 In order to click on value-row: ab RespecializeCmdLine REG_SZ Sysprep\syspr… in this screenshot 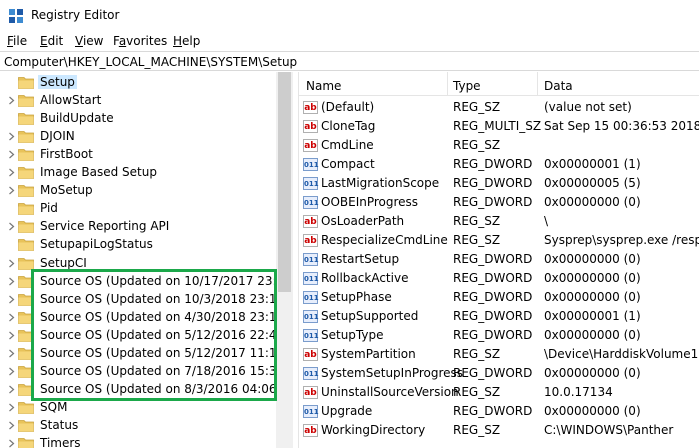, I will do `click(499, 240)`.